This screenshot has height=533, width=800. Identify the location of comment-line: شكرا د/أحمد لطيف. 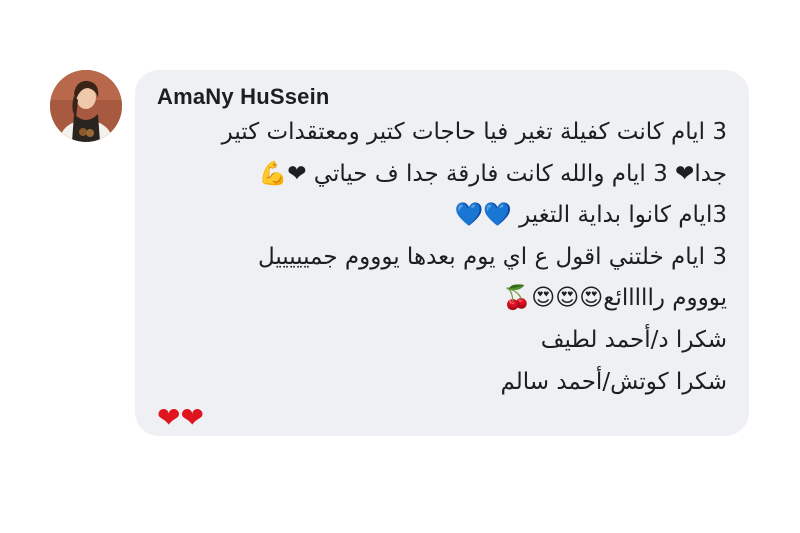
(633, 339).